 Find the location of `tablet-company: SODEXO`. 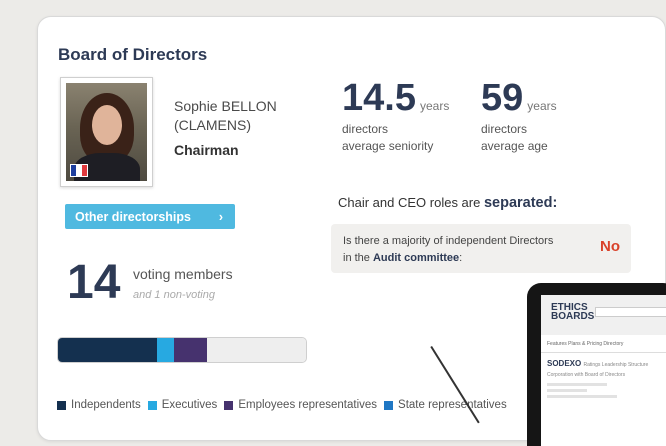

tablet-company: SODEXO is located at coordinates (564, 363).